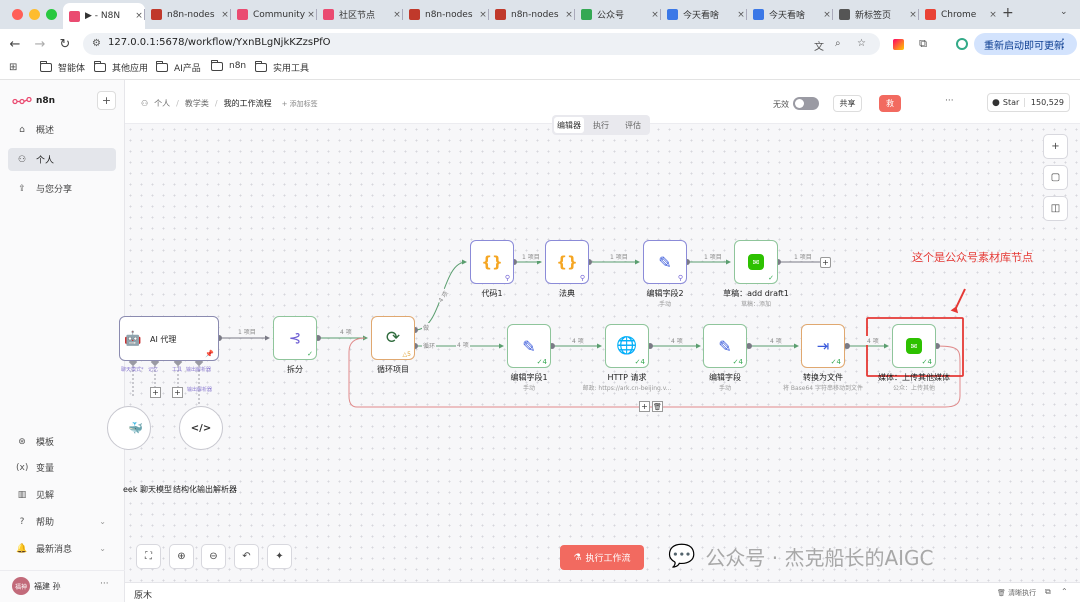  Describe the element at coordinates (492, 262) in the screenshot. I see `node-code1: {} ⚲` at that location.